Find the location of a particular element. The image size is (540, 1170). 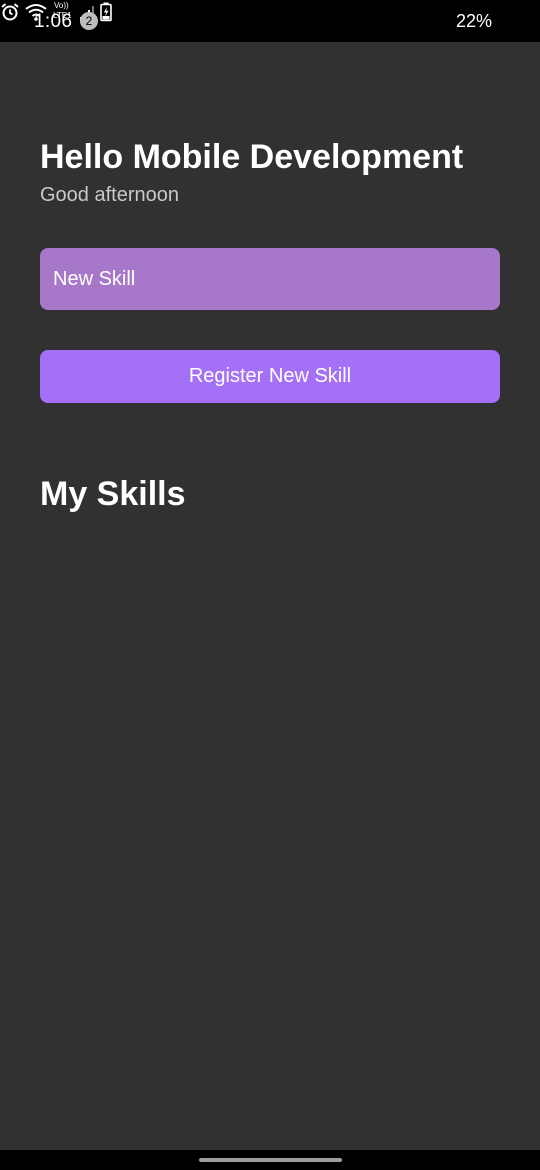

status-time: 1:06 is located at coordinates (53, 21).